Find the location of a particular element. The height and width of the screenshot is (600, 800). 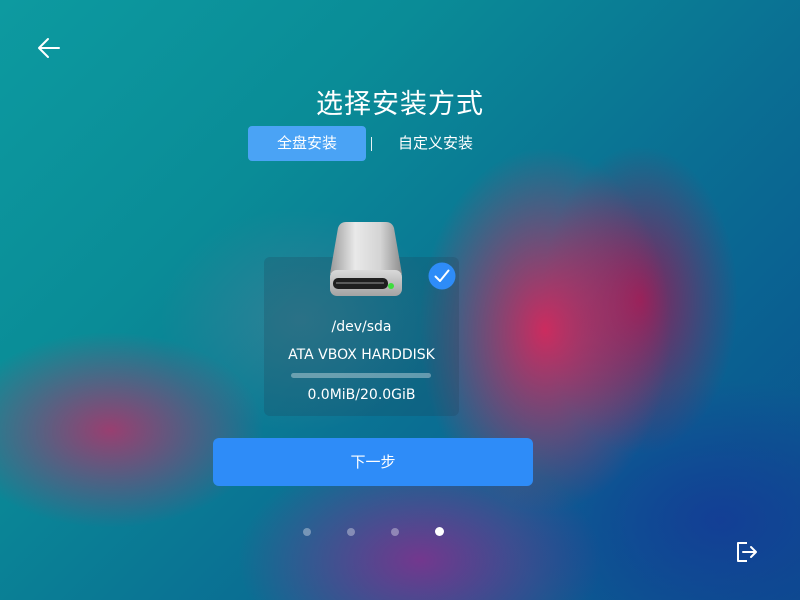

exit-icon is located at coordinates (747, 552).